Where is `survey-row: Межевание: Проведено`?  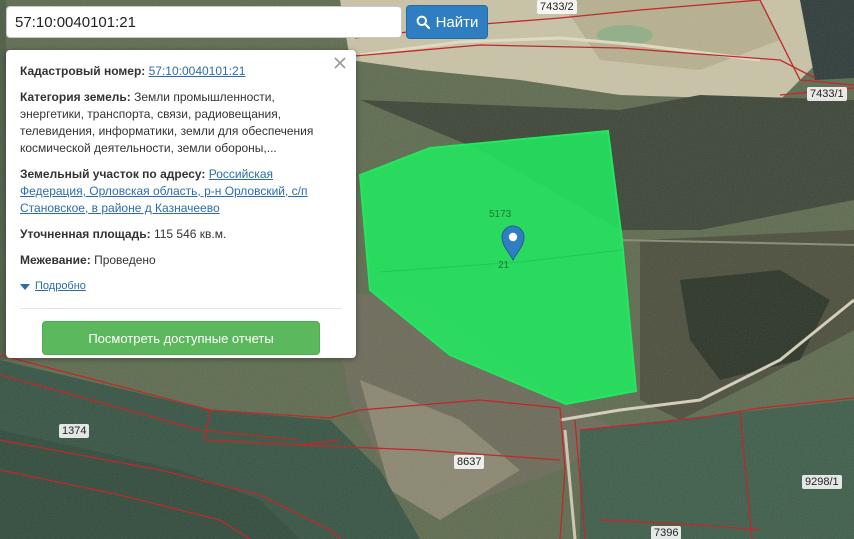
survey-row: Межевание: Проведено is located at coordinates (181, 260).